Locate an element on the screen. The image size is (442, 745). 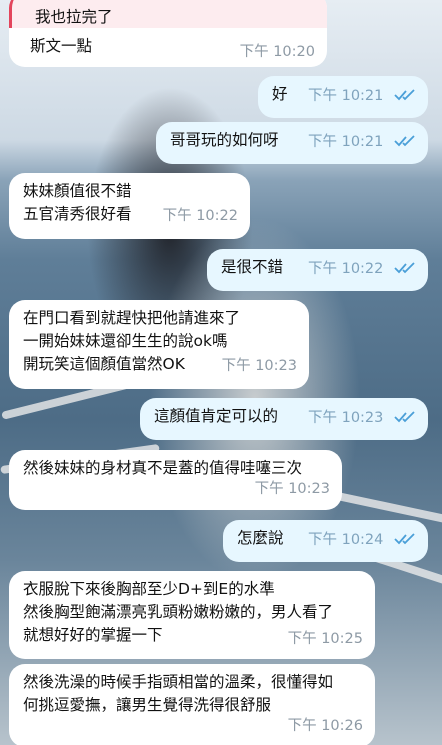
message-meta: 下午 10:23 is located at coordinates (362, 418).